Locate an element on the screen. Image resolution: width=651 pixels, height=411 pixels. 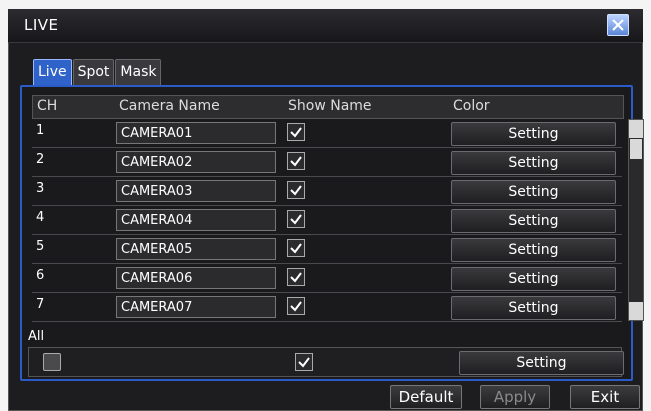
tab-live: Live is located at coordinates (52, 72).